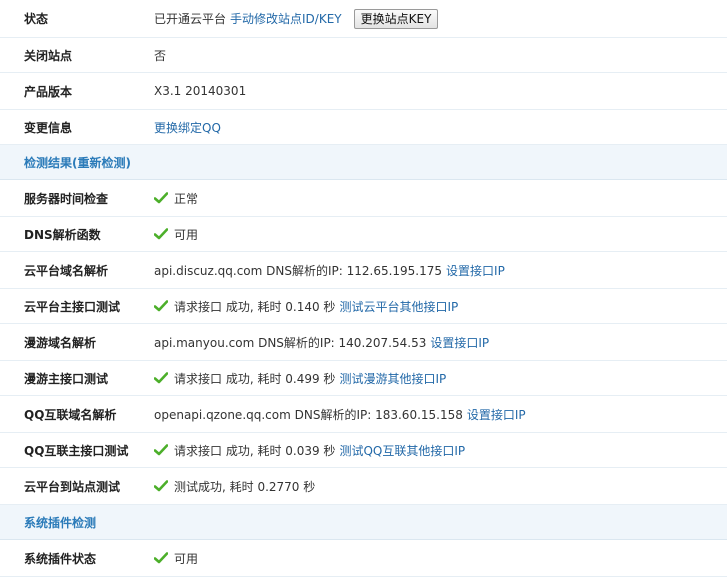 The width and height of the screenshot is (727, 584). Describe the element at coordinates (475, 270) in the screenshot. I see `cloud-set-ip-link: 设置接口IP` at that location.